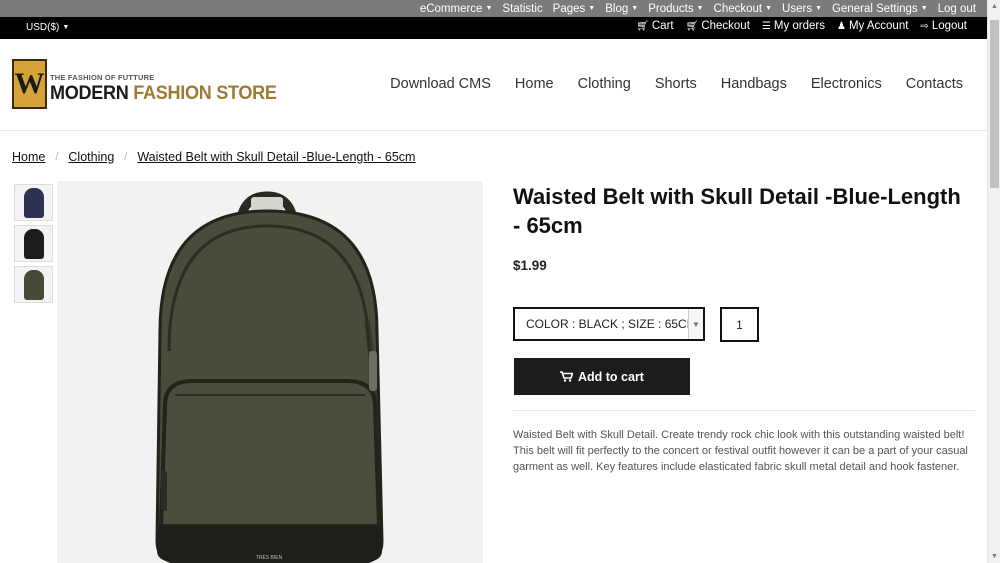 This screenshot has width=1000, height=563. Describe the element at coordinates (617, 8) in the screenshot. I see `admin-menu-label: Blog` at that location.